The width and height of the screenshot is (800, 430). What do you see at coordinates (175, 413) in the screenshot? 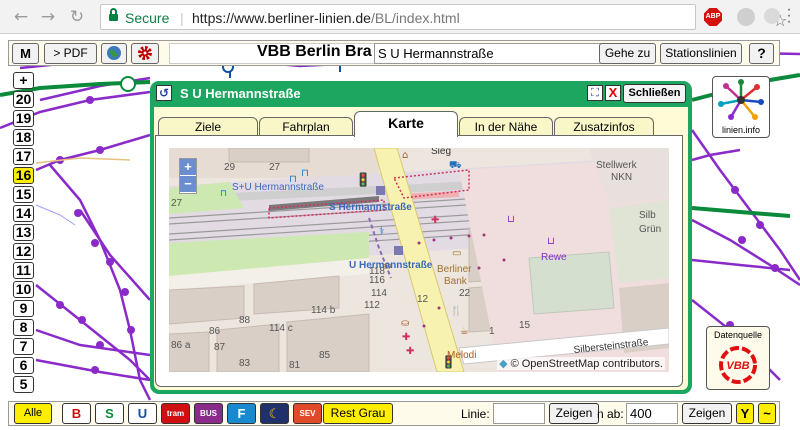
I see `filter-4-button: tram` at bounding box center [175, 413].